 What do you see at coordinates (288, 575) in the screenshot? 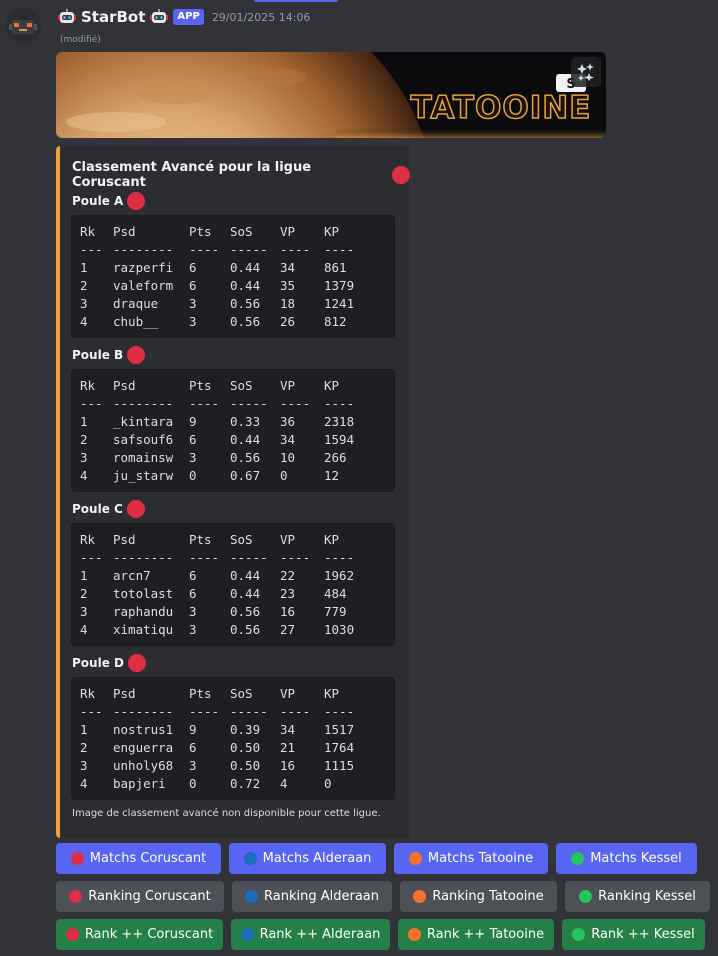
I see `table-cell: 22` at bounding box center [288, 575].